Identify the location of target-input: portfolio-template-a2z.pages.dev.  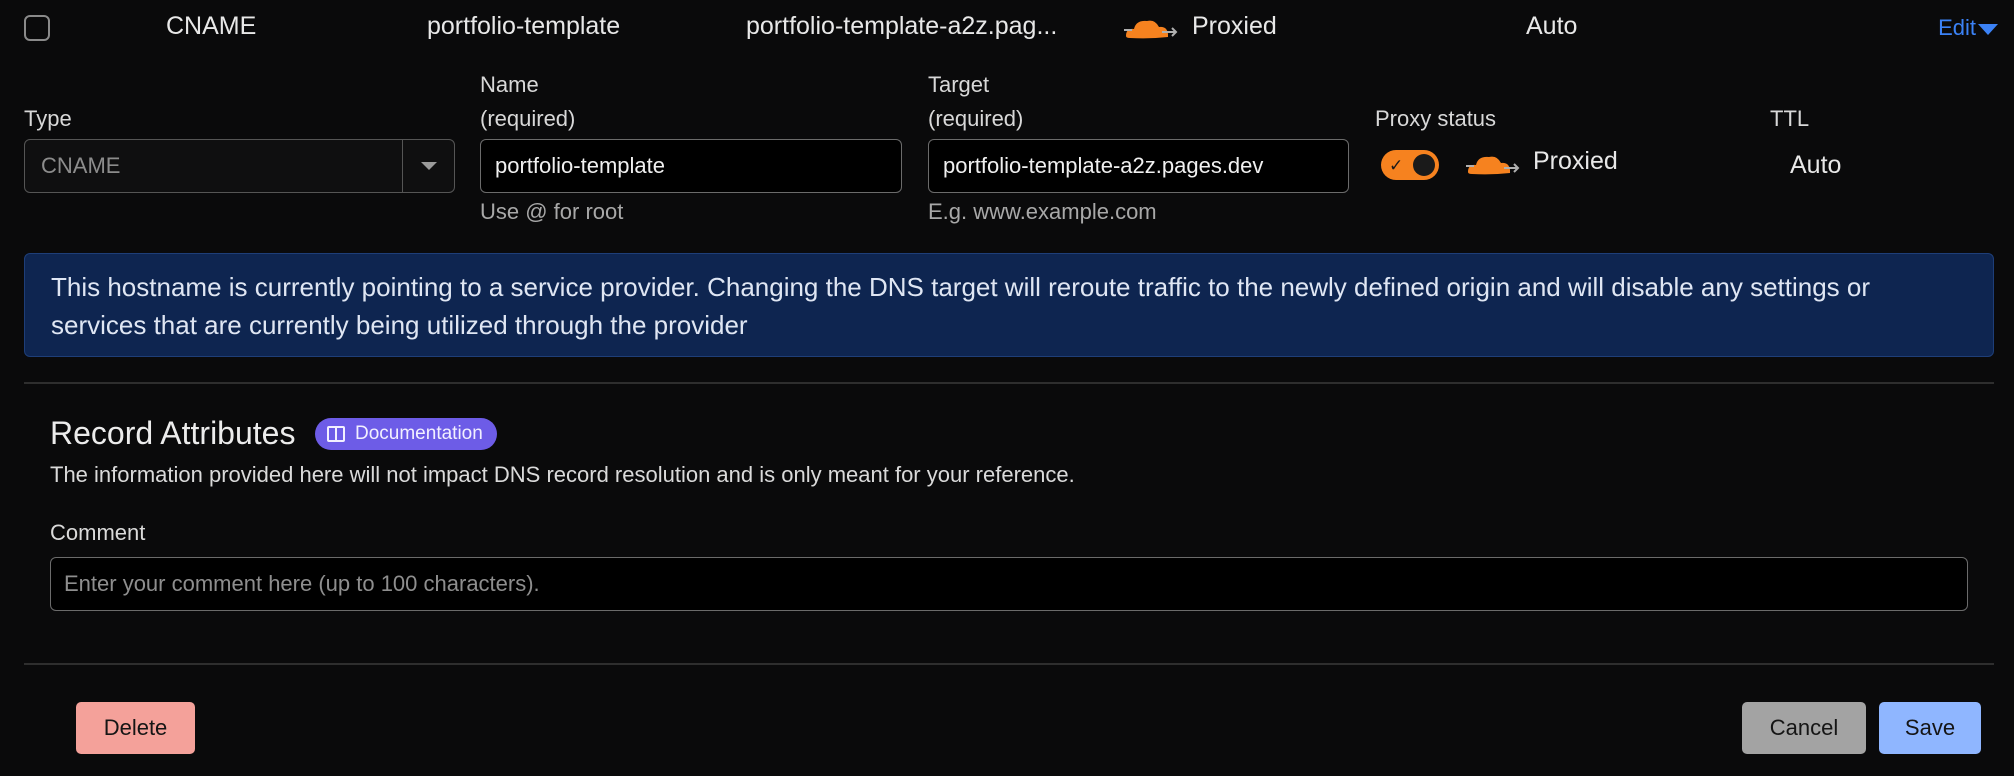
(1138, 166).